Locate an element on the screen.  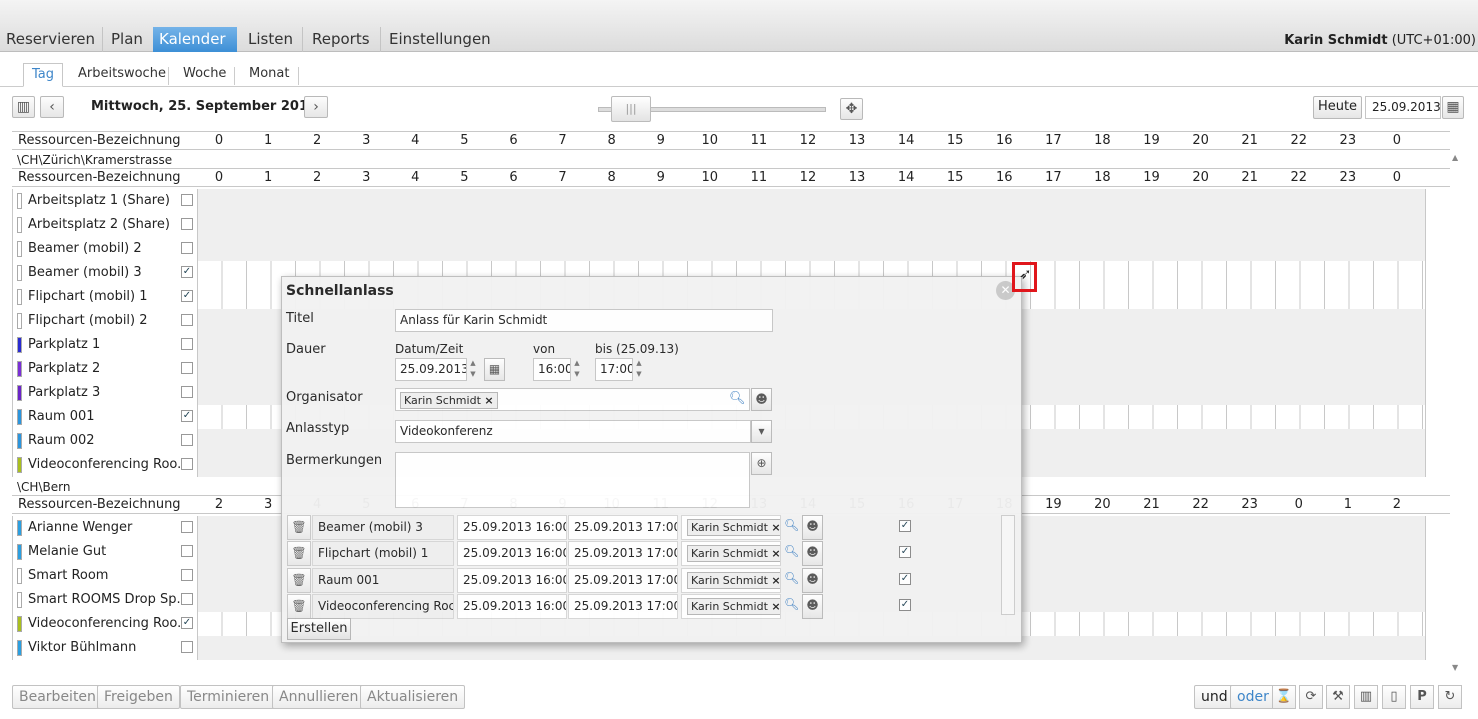
zoom-slider-thumb: ||| is located at coordinates (631, 109).